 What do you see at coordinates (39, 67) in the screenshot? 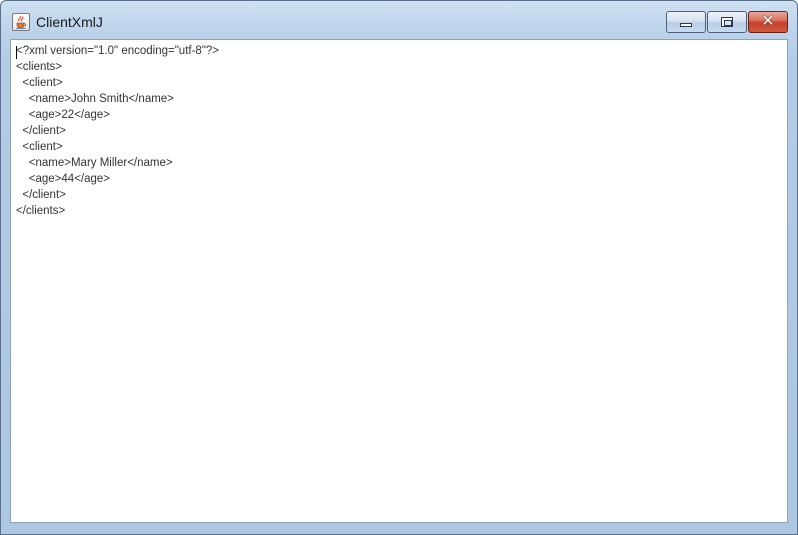
I see `xml-line: <clients>` at bounding box center [39, 67].